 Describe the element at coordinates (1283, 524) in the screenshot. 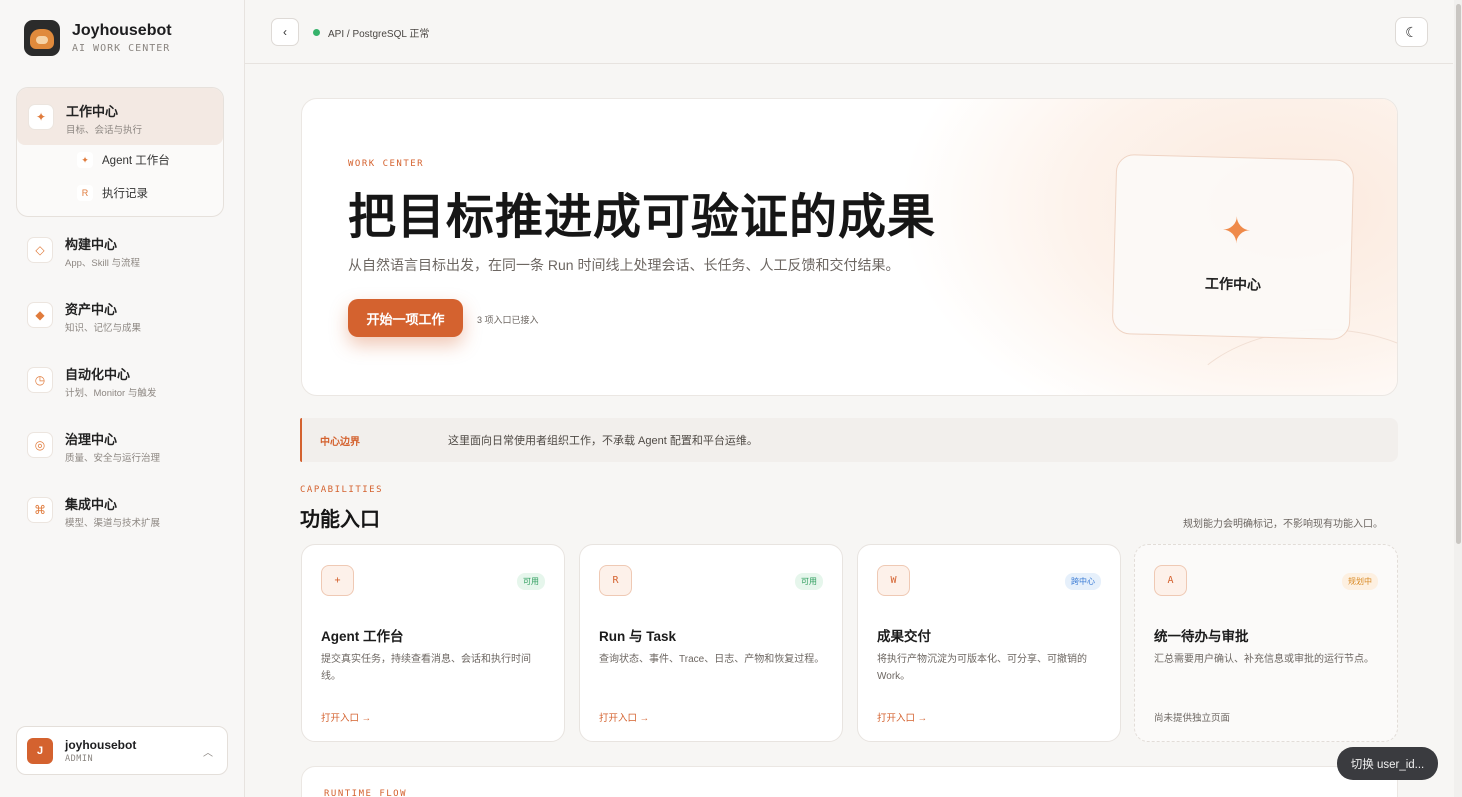

I see `capabilities-note: 规划能力会明确标记，不影响现有功能入口。` at that location.